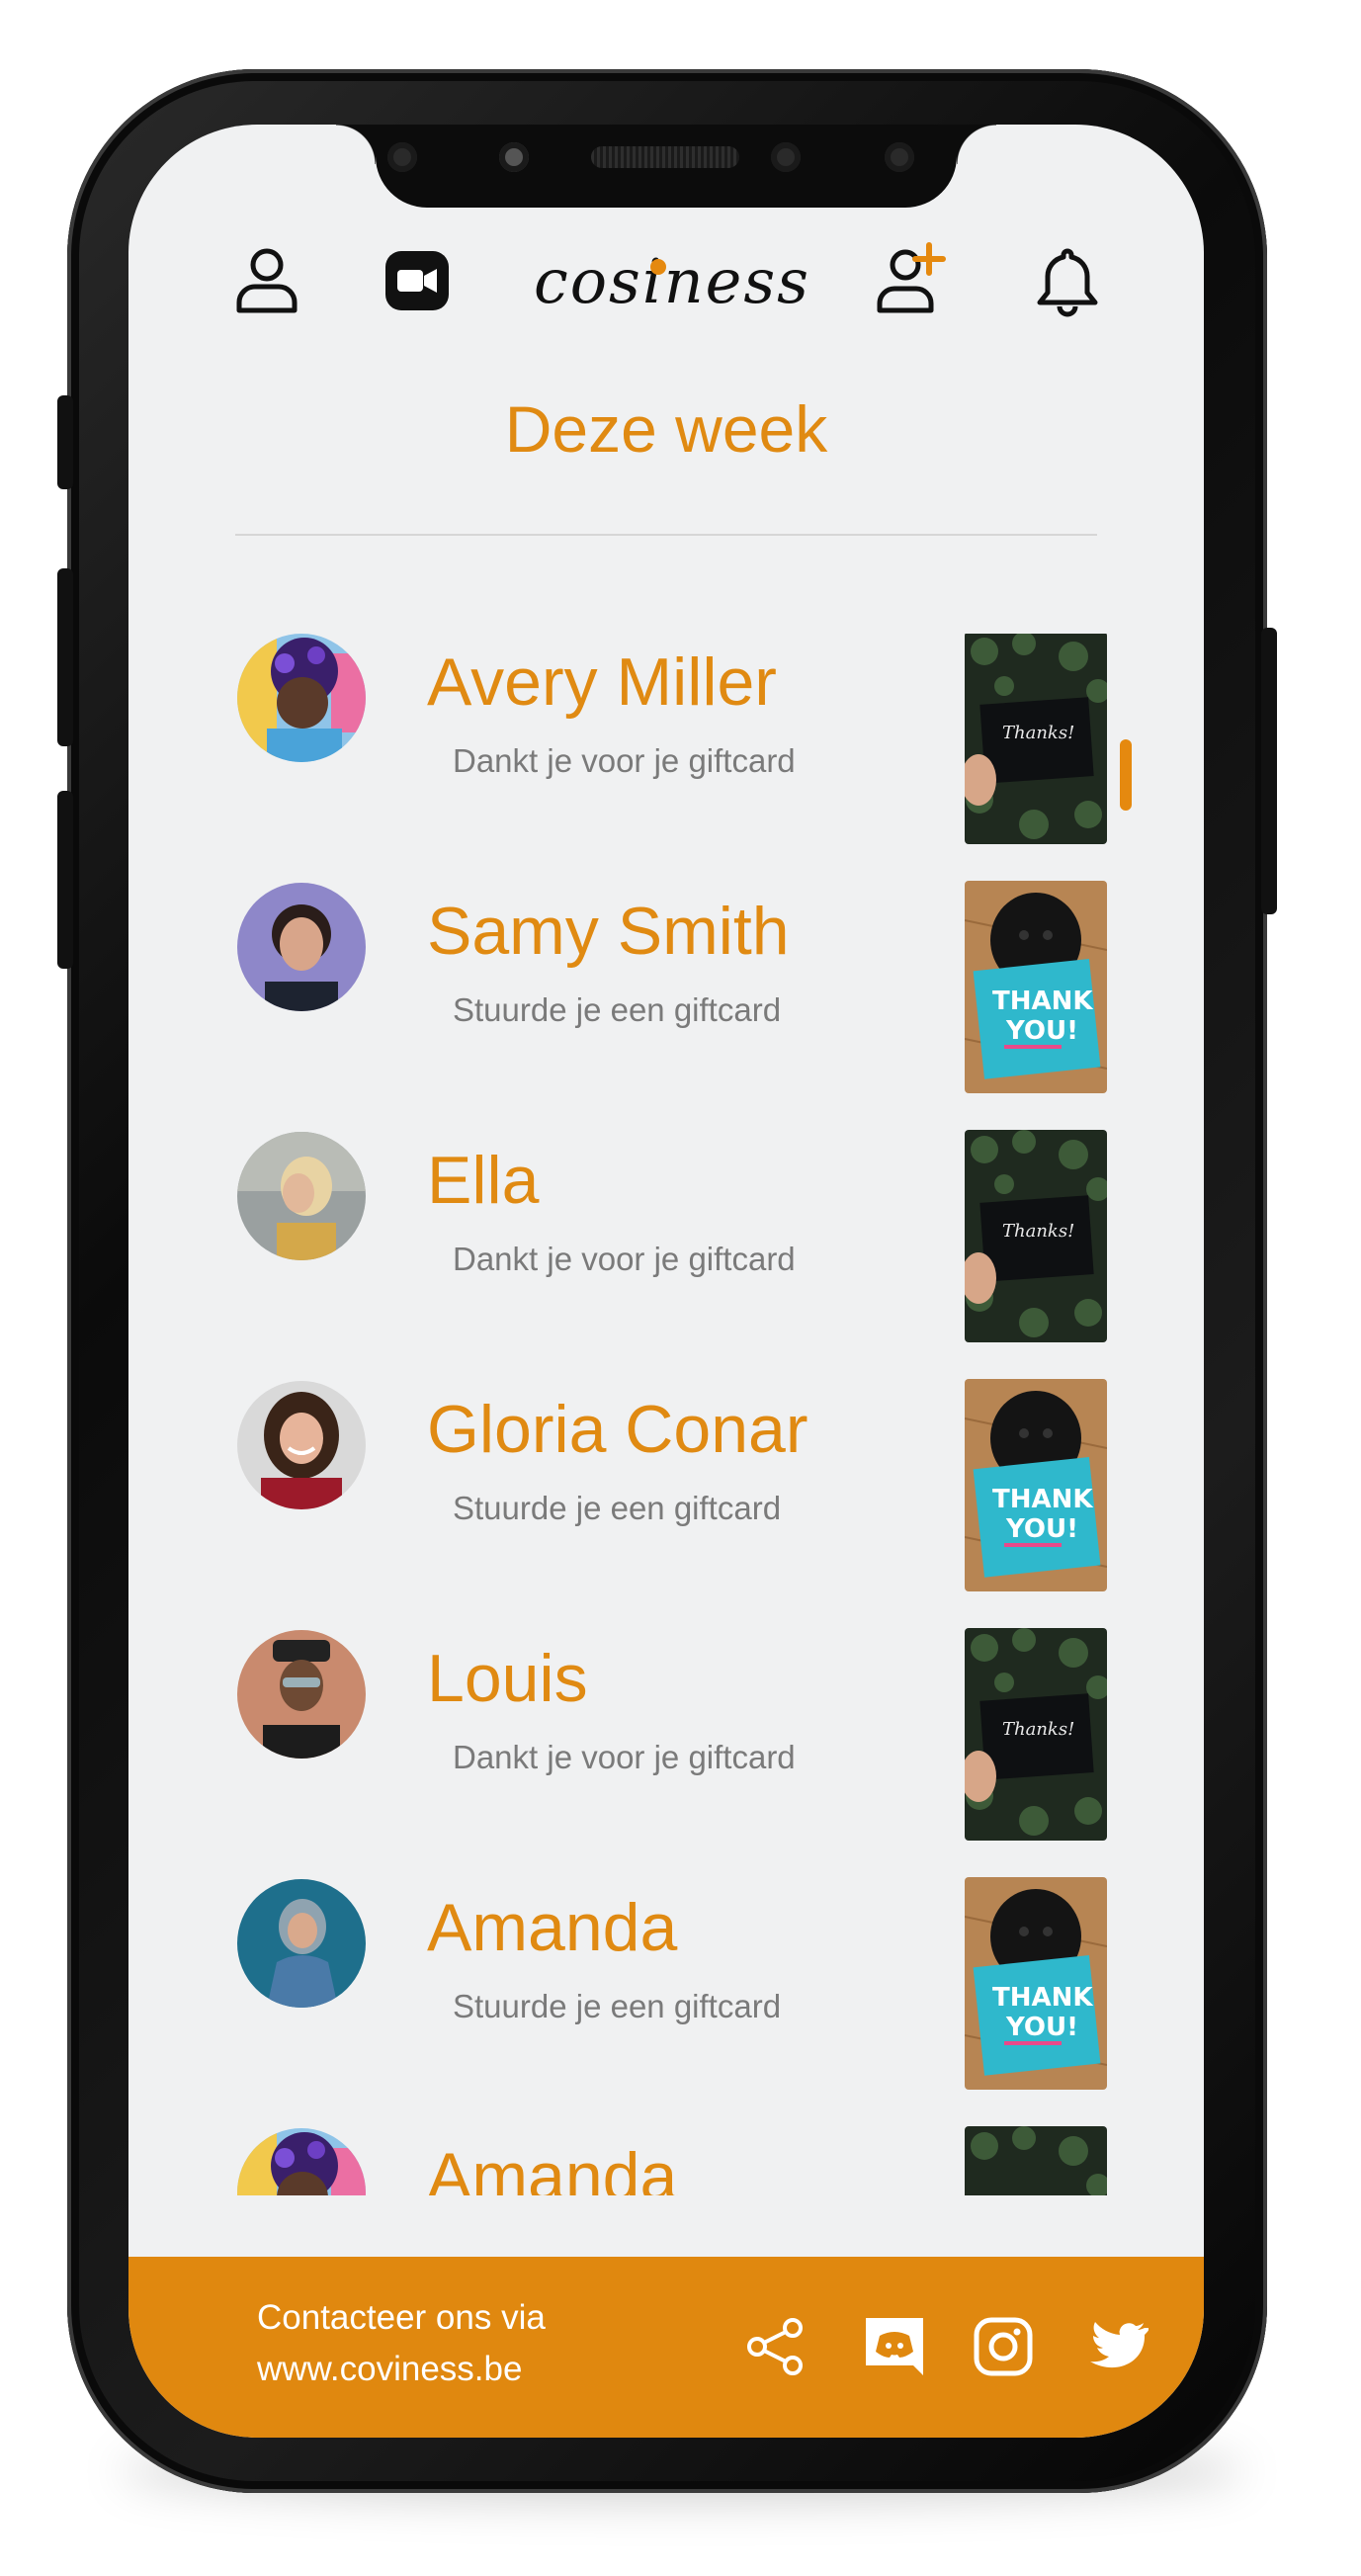 The height and width of the screenshot is (2576, 1361). Describe the element at coordinates (672, 281) in the screenshot. I see `logo-text: cosiness` at that location.